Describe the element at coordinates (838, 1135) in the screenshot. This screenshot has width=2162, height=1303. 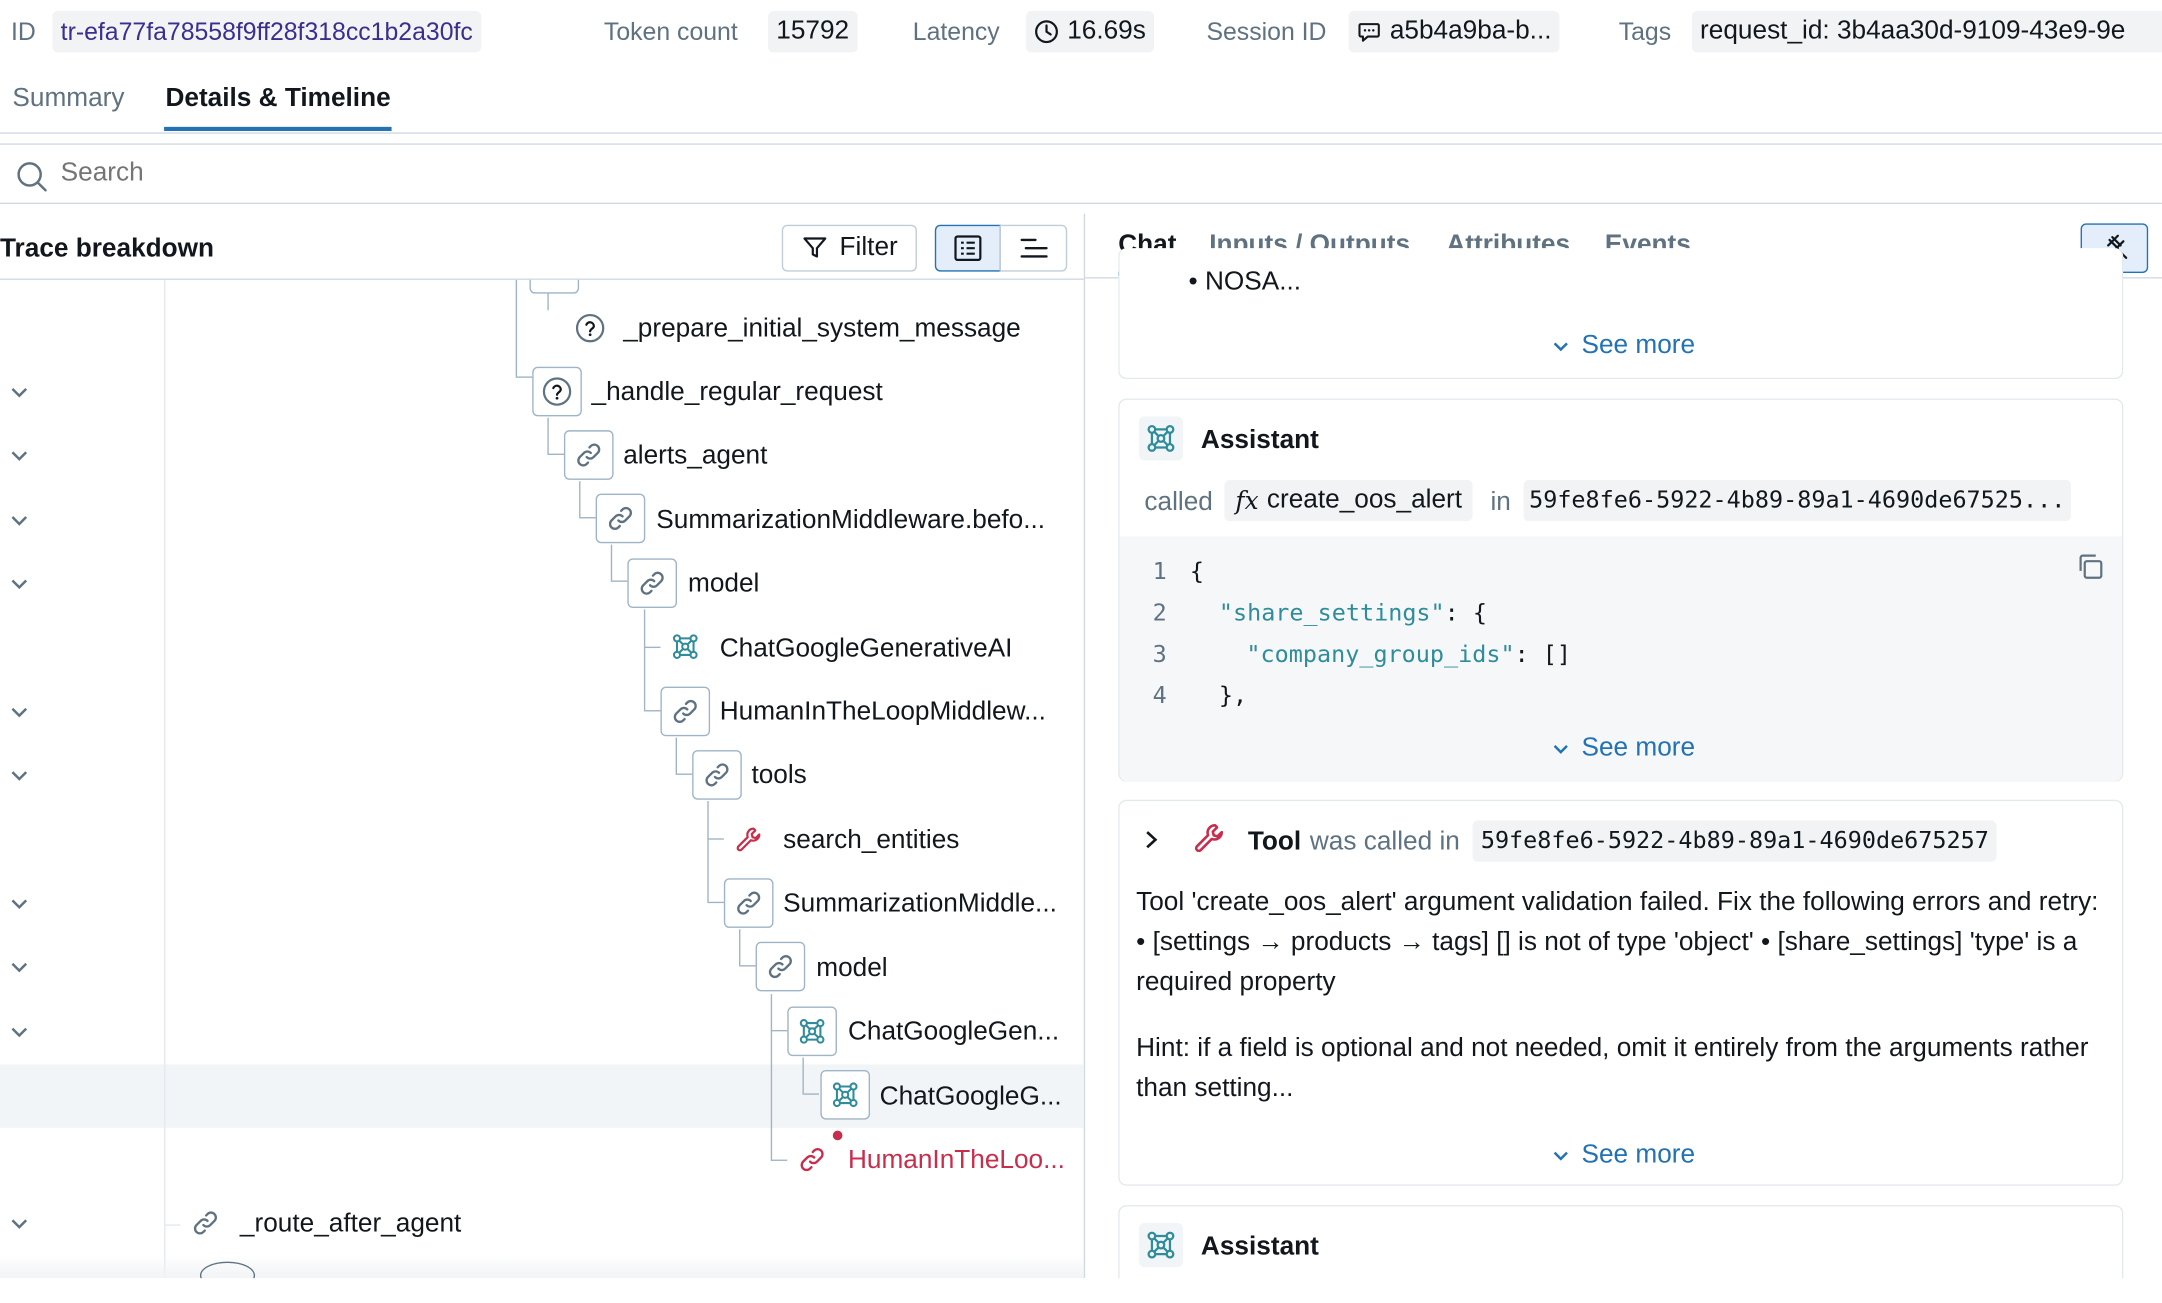
I see `error-dot` at that location.